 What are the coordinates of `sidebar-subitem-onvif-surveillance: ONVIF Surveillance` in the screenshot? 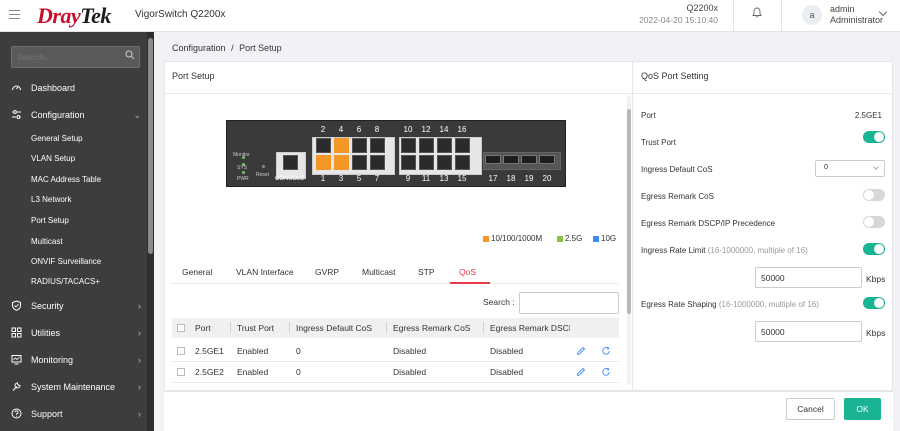 It's located at (66, 261).